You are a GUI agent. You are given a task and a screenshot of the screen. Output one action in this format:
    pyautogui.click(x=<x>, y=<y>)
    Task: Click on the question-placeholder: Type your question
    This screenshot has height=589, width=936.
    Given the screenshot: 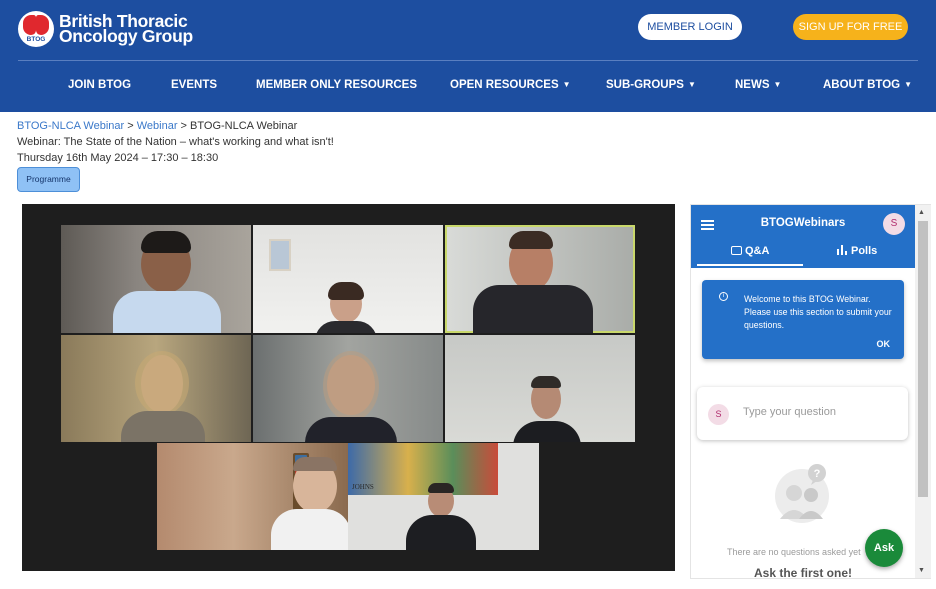 What is the action you would take?
    pyautogui.click(x=789, y=412)
    